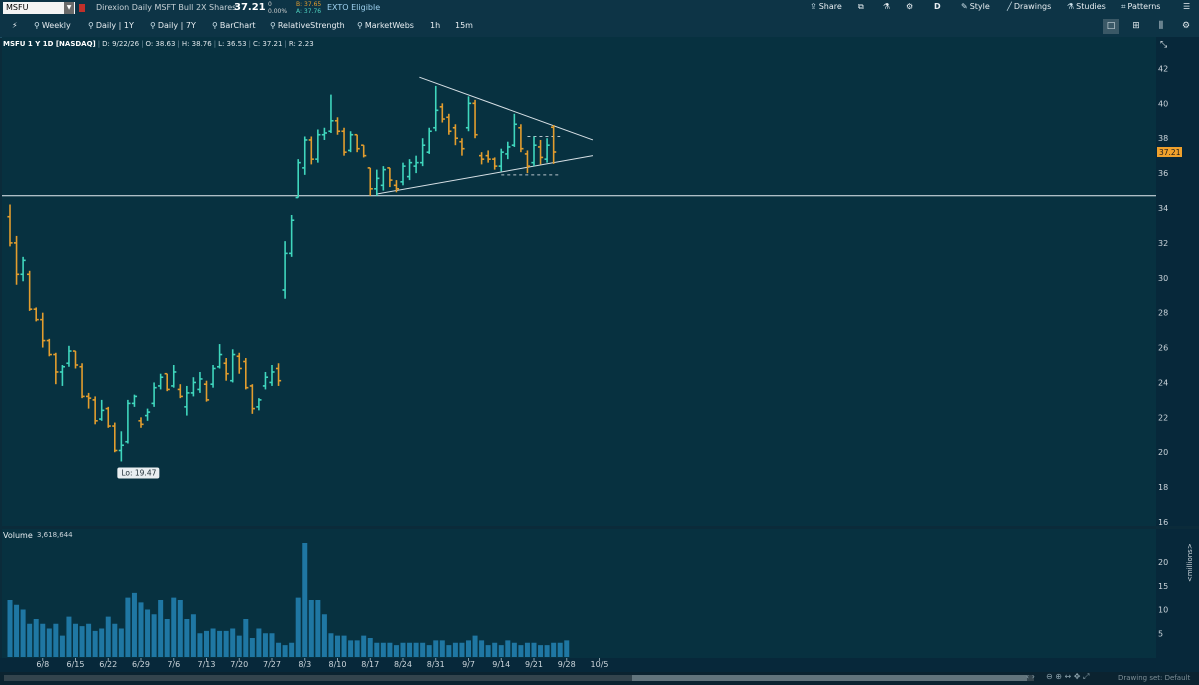 The height and width of the screenshot is (685, 1199). What do you see at coordinates (1067, 677) in the screenshot?
I see `zoom-controls-icon: ⊖ ⊕ ↔ ✥ ⤢` at bounding box center [1067, 677].